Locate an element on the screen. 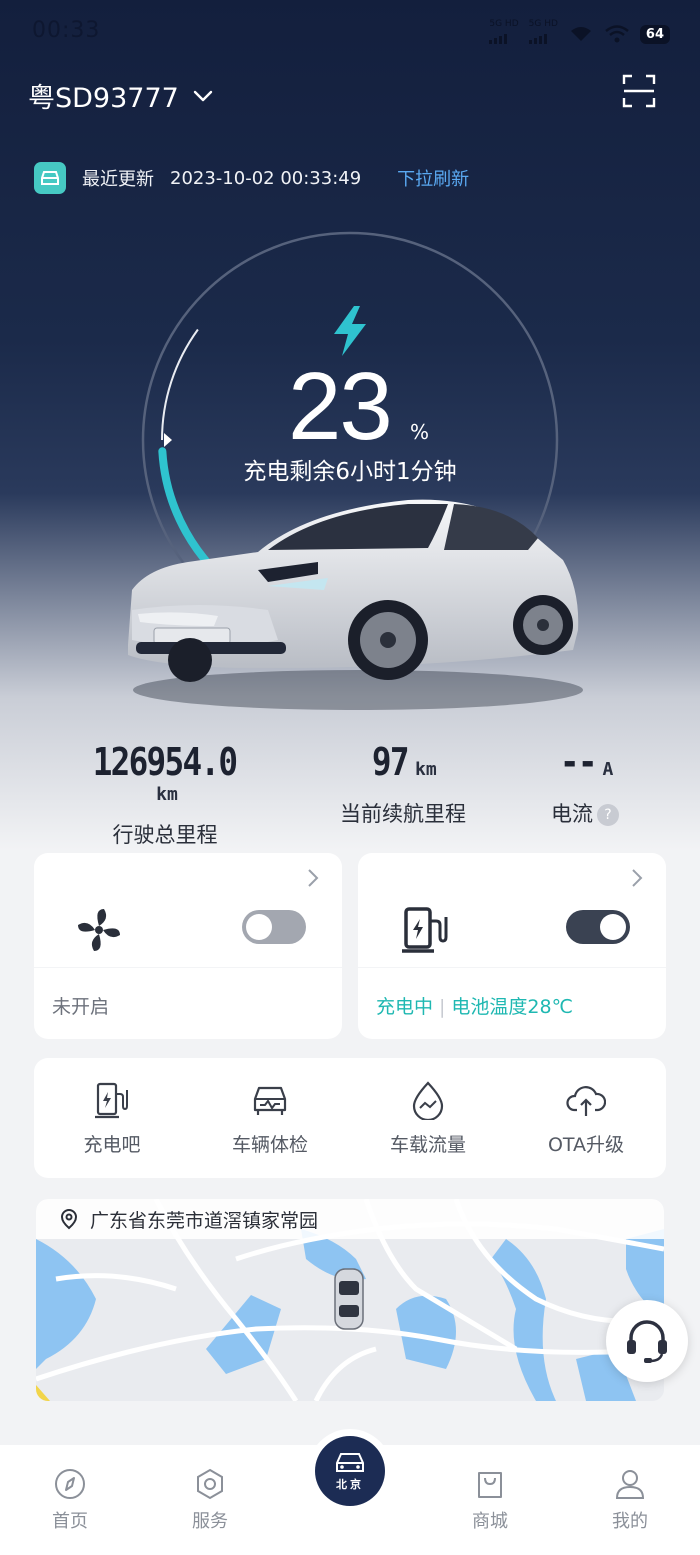  bottom-tab-bar: 首页 服务 北京 商城 我的 is located at coordinates (350, 1492).